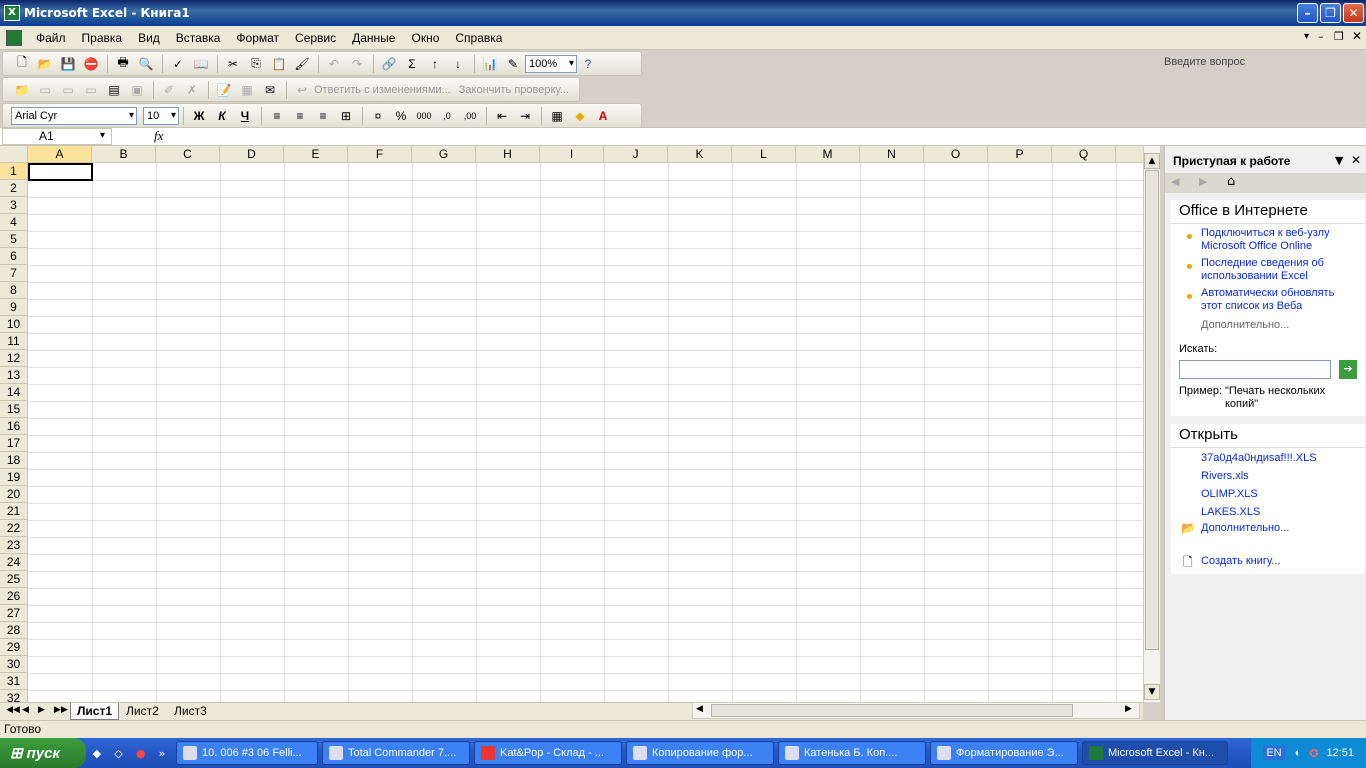 The width and height of the screenshot is (1366, 768). Describe the element at coordinates (14, 681) in the screenshot. I see `row-header: 31` at that location.